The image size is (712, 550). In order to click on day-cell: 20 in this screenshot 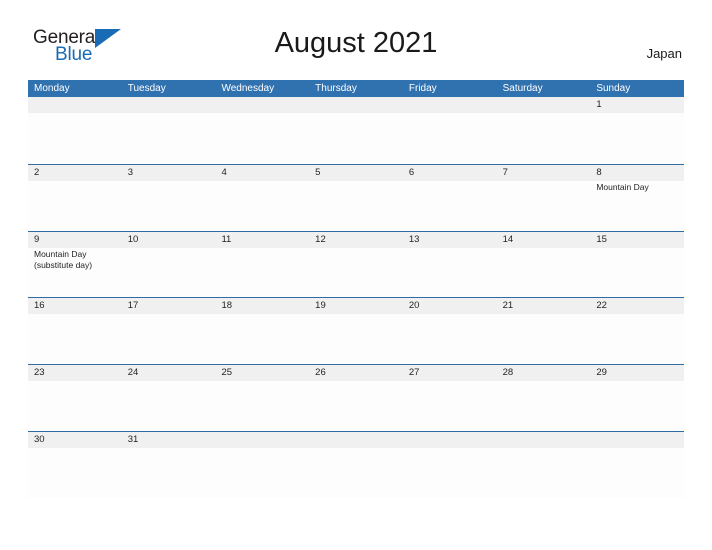, I will do `click(450, 331)`.